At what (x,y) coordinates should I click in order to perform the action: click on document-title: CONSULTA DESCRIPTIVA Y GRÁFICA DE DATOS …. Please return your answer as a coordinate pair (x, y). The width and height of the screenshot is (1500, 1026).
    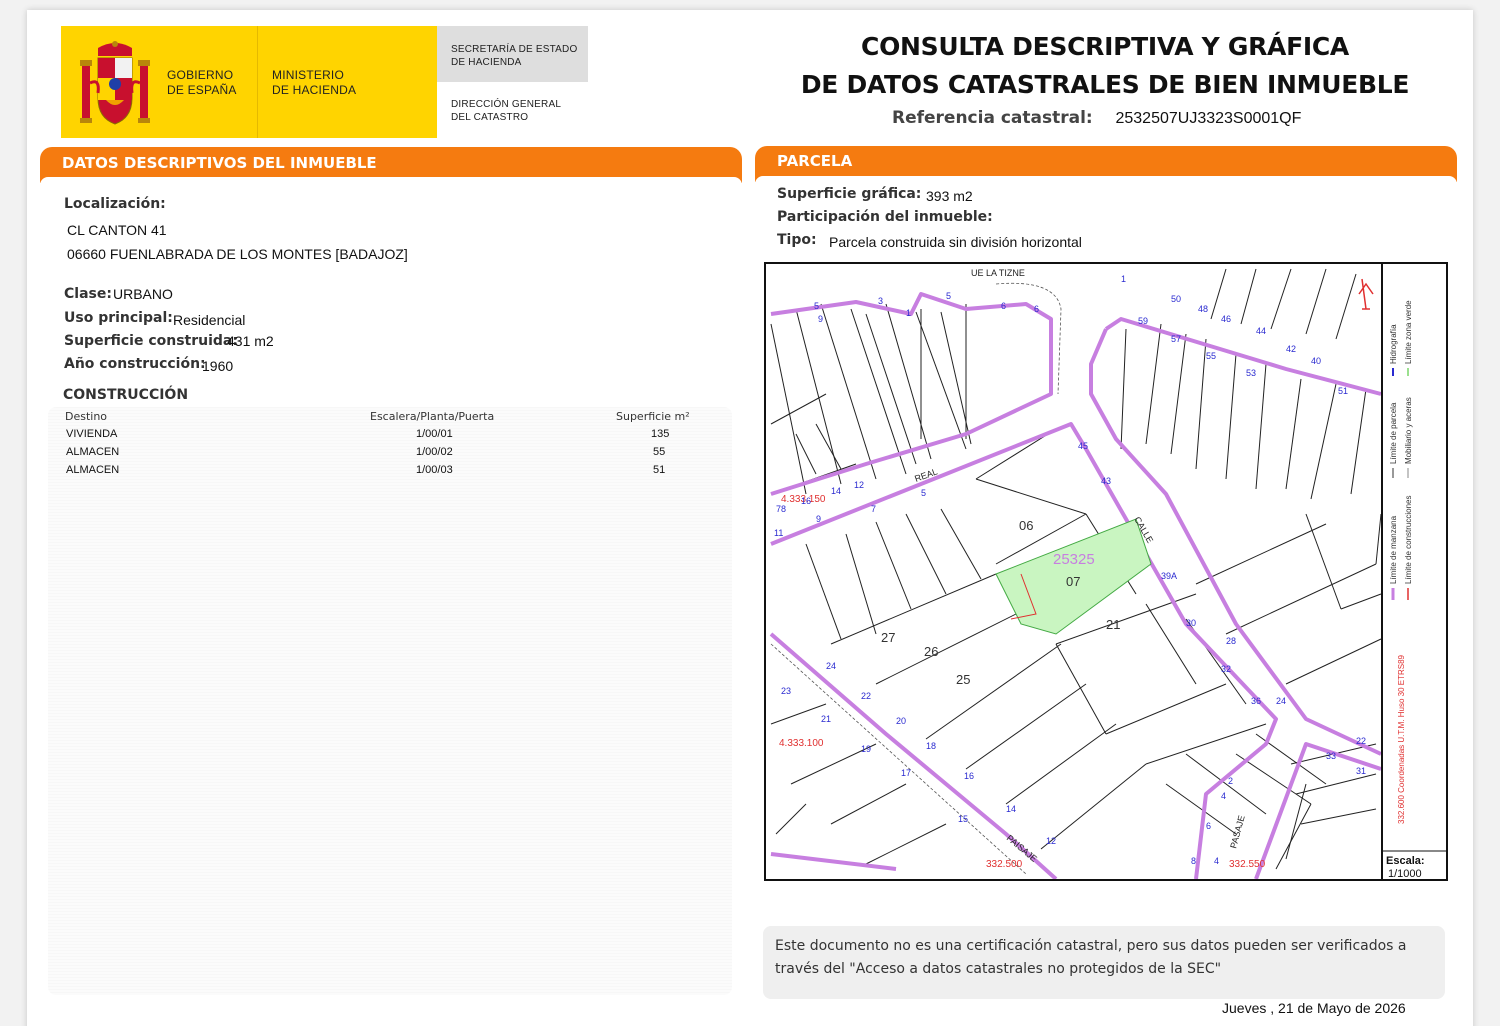
    Looking at the image, I should click on (1105, 66).